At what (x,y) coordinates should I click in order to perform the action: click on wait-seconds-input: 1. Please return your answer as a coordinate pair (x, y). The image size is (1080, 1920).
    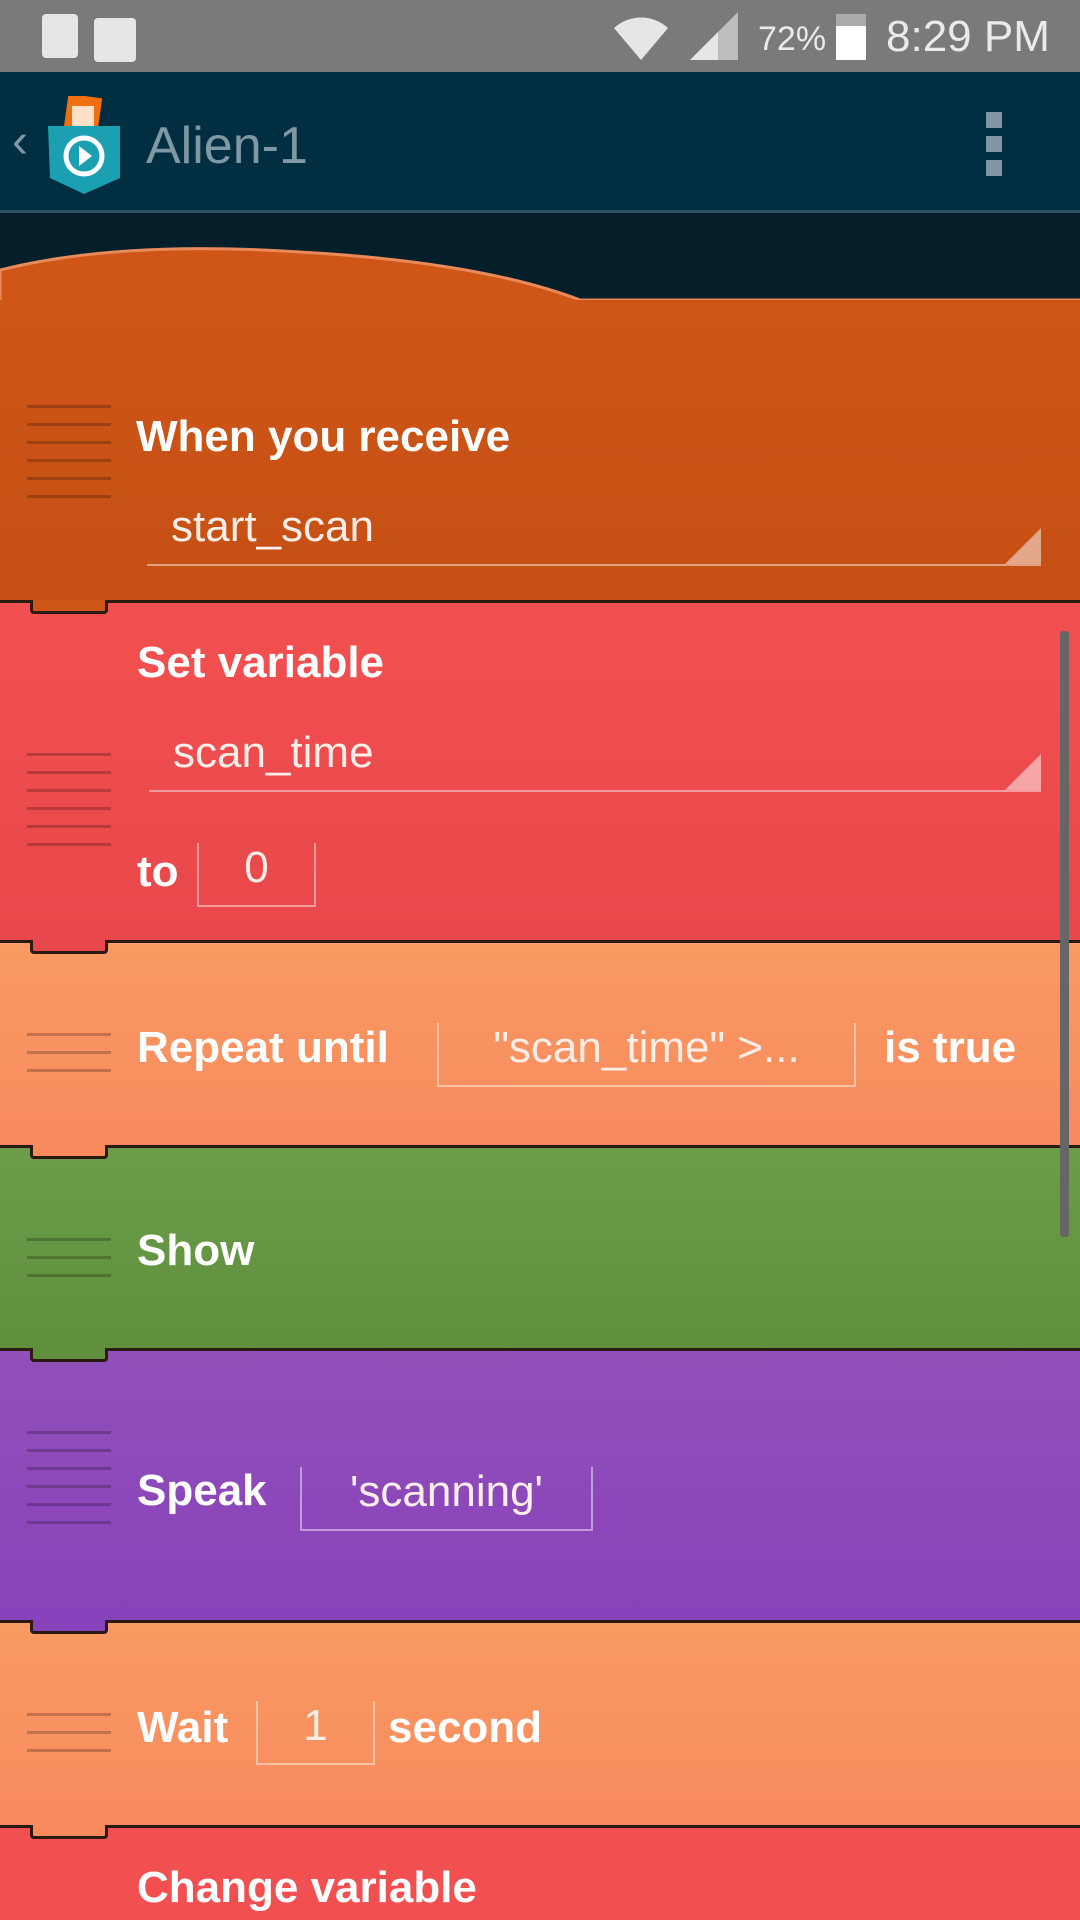
    Looking at the image, I should click on (315, 1733).